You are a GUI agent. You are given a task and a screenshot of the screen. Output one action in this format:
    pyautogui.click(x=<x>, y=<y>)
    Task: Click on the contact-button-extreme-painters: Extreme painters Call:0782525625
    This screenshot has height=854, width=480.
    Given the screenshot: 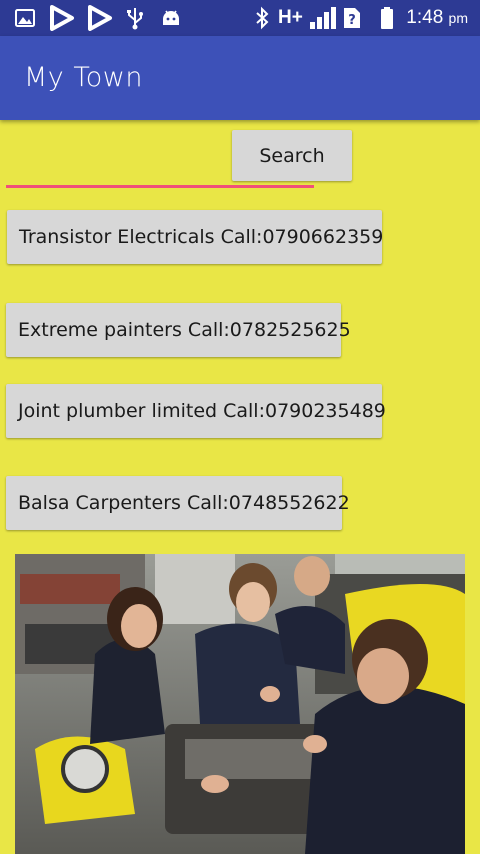 What is the action you would take?
    pyautogui.click(x=178, y=330)
    